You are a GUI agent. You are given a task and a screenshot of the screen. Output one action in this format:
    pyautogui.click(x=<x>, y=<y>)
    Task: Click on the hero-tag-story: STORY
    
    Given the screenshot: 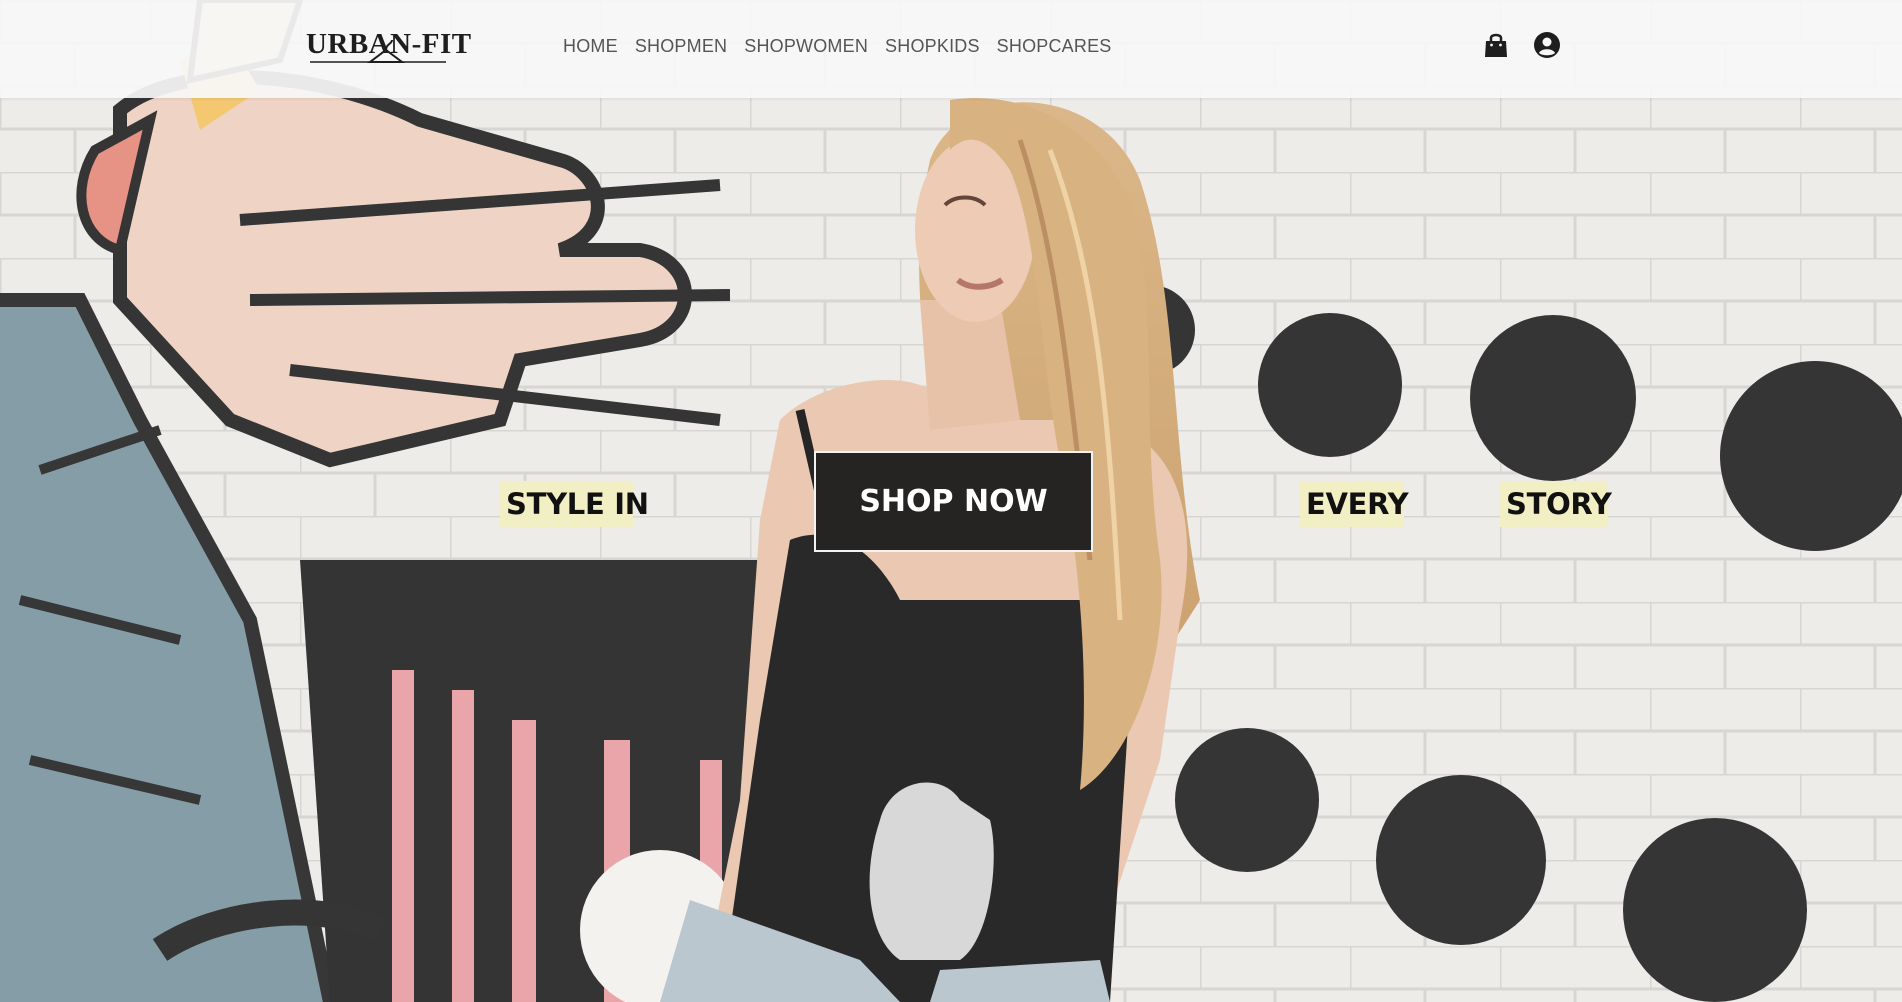 What is the action you would take?
    pyautogui.click(x=1556, y=504)
    